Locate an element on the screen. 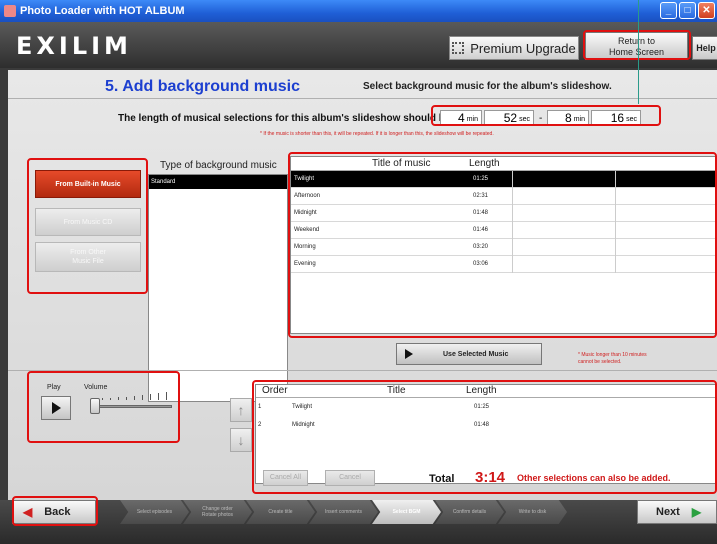 The image size is (717, 544). length-min-to: 8 min is located at coordinates (568, 118).